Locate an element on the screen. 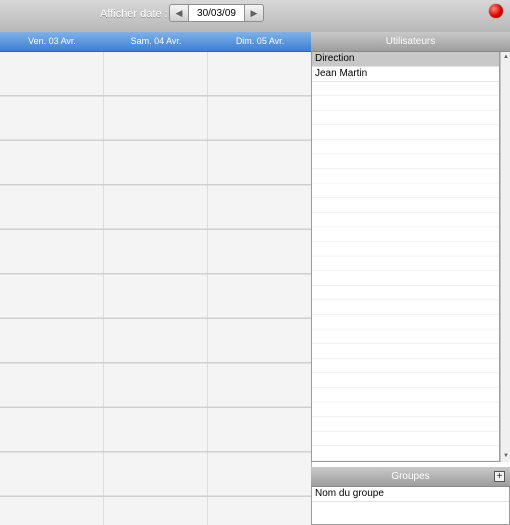  arrow-left-icon: ◀ is located at coordinates (179, 12).